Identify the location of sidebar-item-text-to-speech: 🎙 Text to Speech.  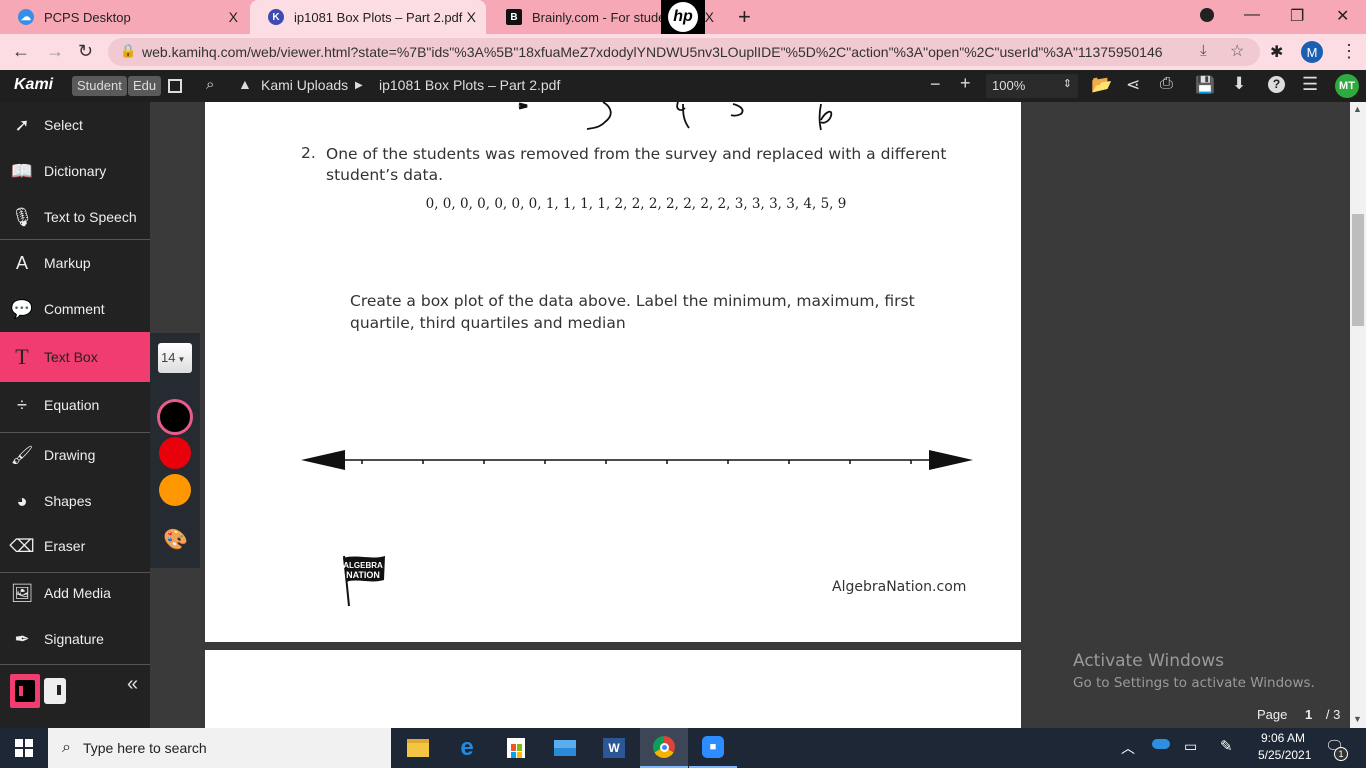
(75, 217).